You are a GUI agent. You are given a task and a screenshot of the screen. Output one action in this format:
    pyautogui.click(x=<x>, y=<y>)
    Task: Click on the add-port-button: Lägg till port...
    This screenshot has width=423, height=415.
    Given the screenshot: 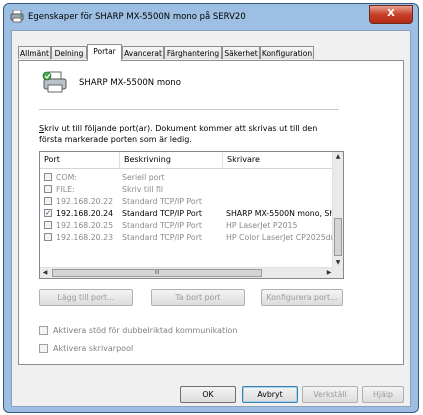 What is the action you would take?
    pyautogui.click(x=86, y=297)
    